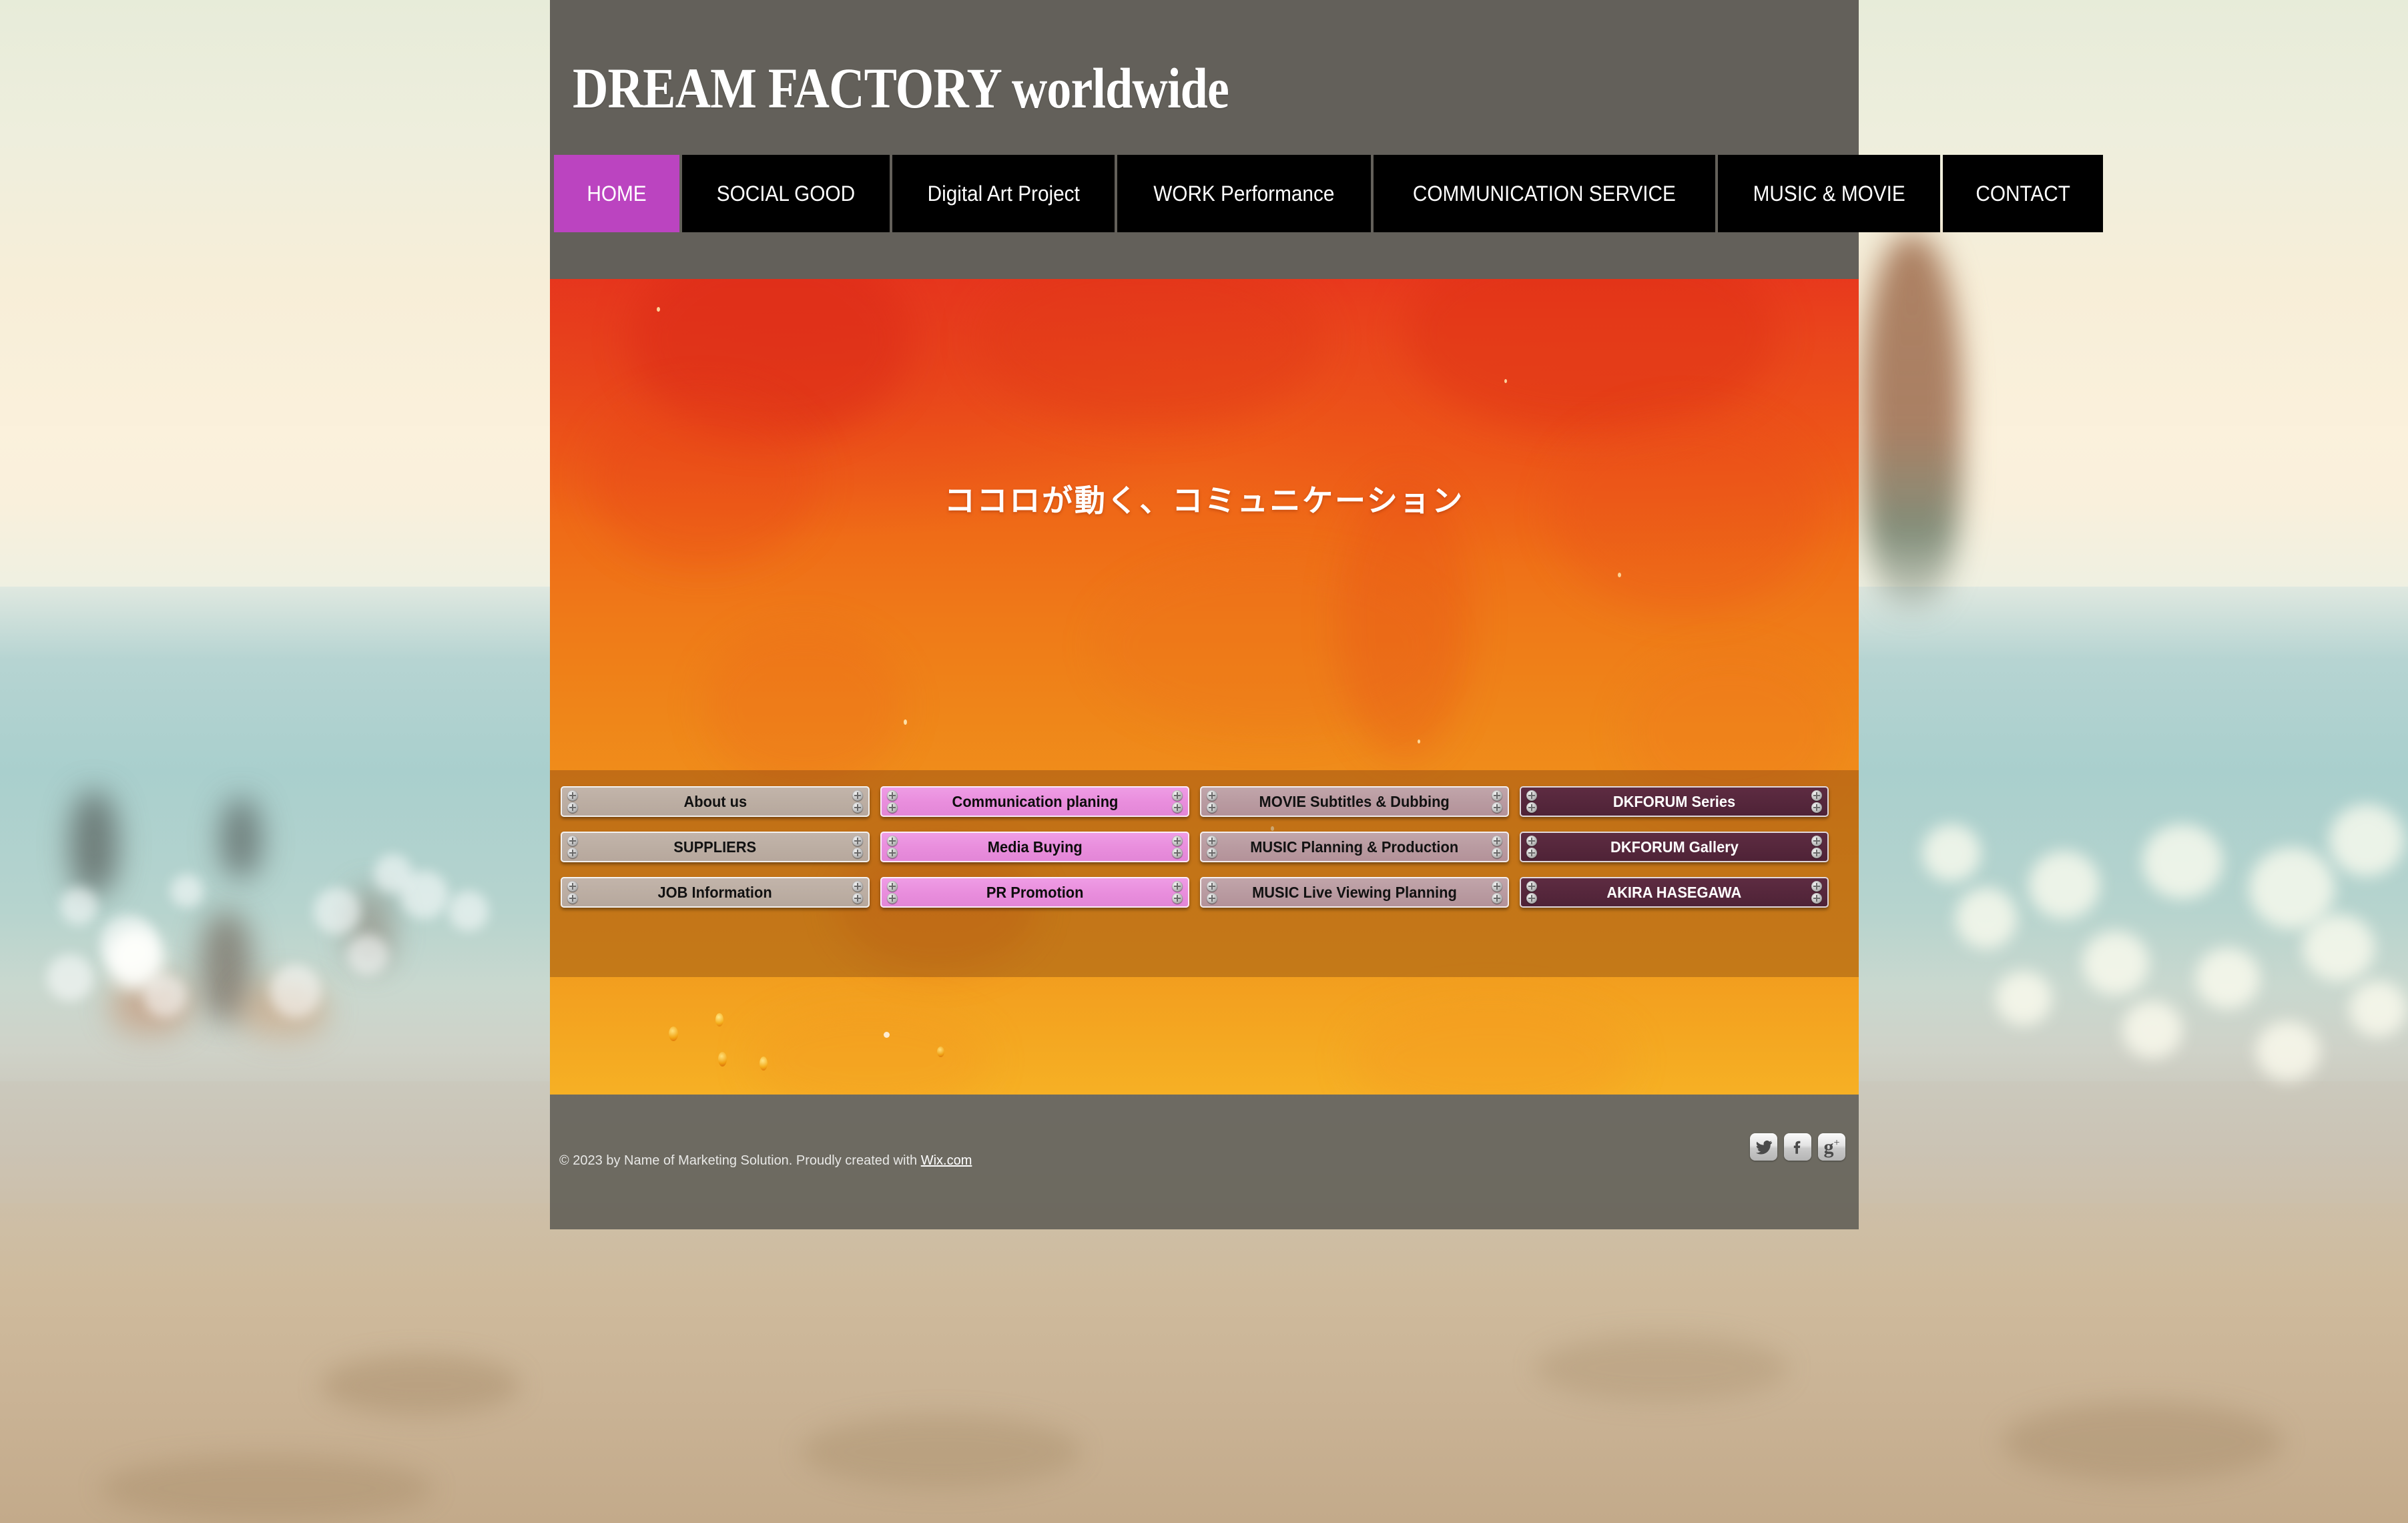  What do you see at coordinates (94, 842) in the screenshot?
I see `background-figure` at bounding box center [94, 842].